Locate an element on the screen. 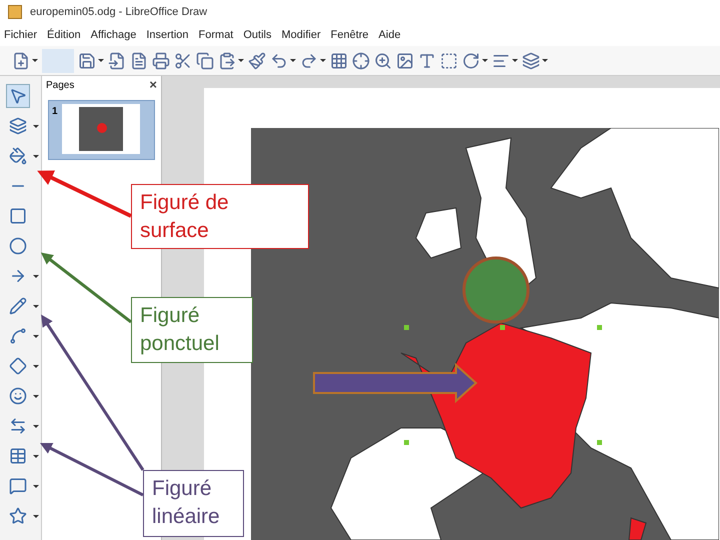  pointer-icon is located at coordinates (18, 96).